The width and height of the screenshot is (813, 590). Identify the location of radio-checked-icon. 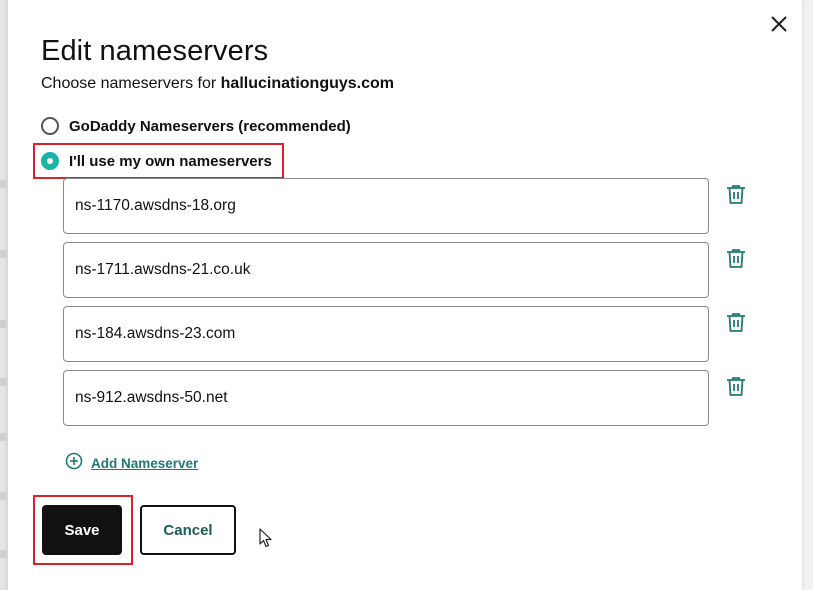
(50, 161).